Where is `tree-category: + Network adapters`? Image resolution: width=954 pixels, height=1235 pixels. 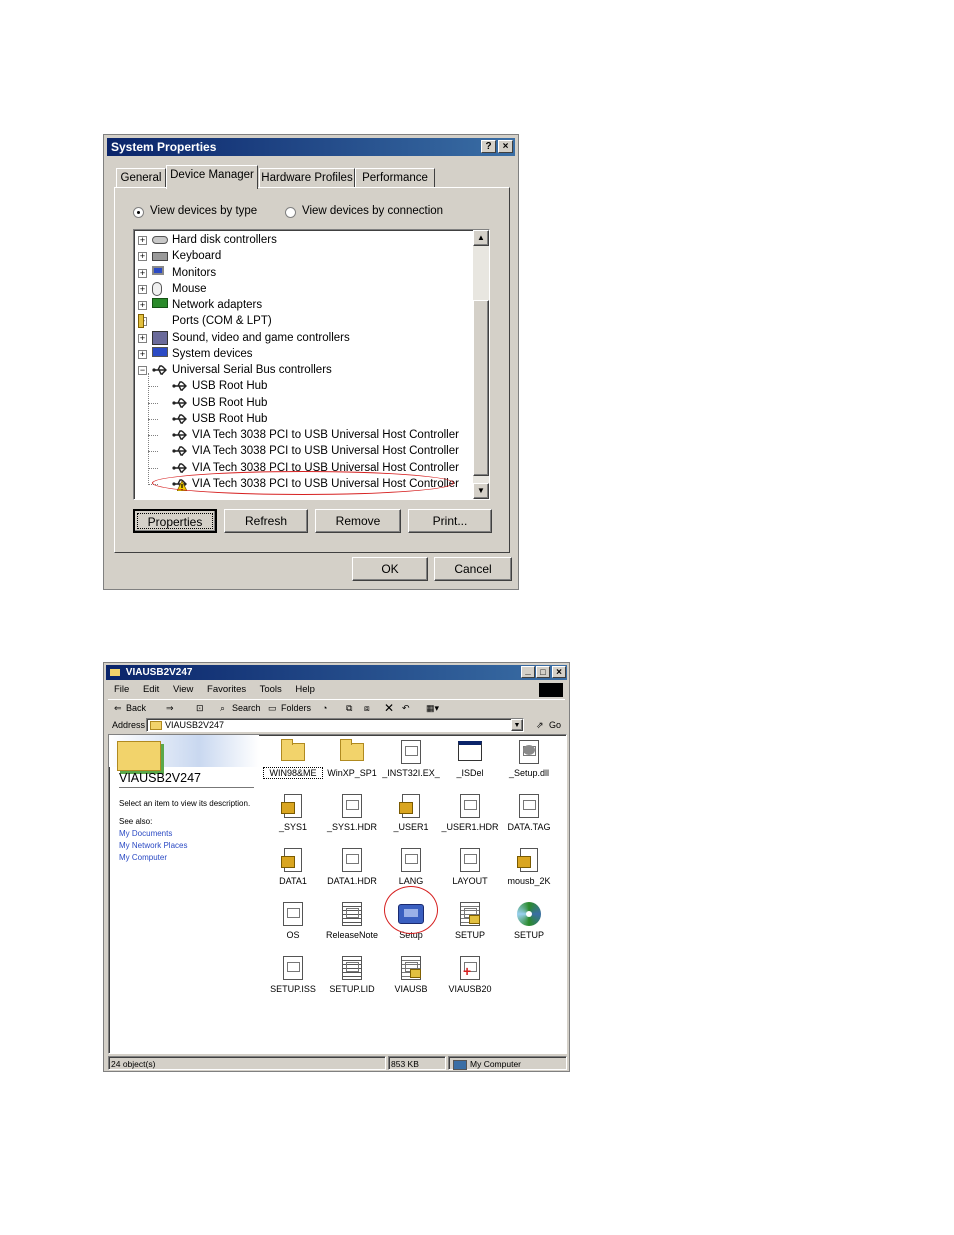 tree-category: + Network adapters is located at coordinates (304, 305).